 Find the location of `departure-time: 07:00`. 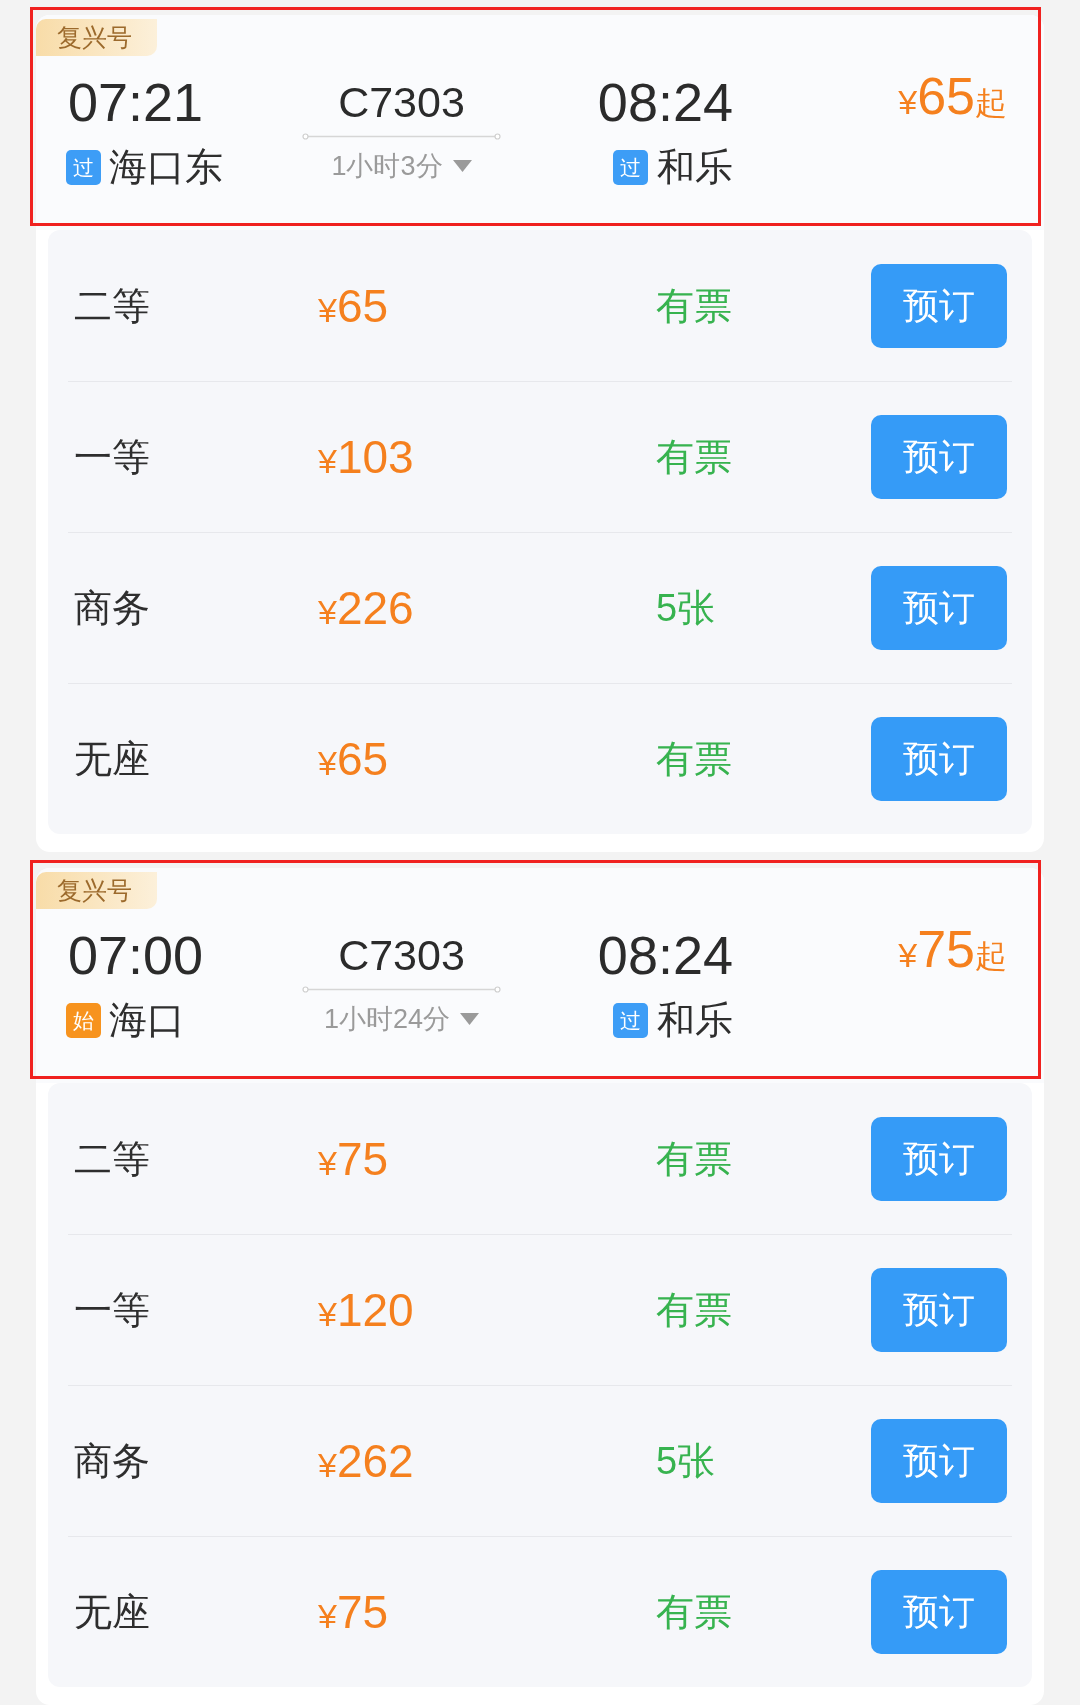

departure-time: 07:00 is located at coordinates (136, 955).